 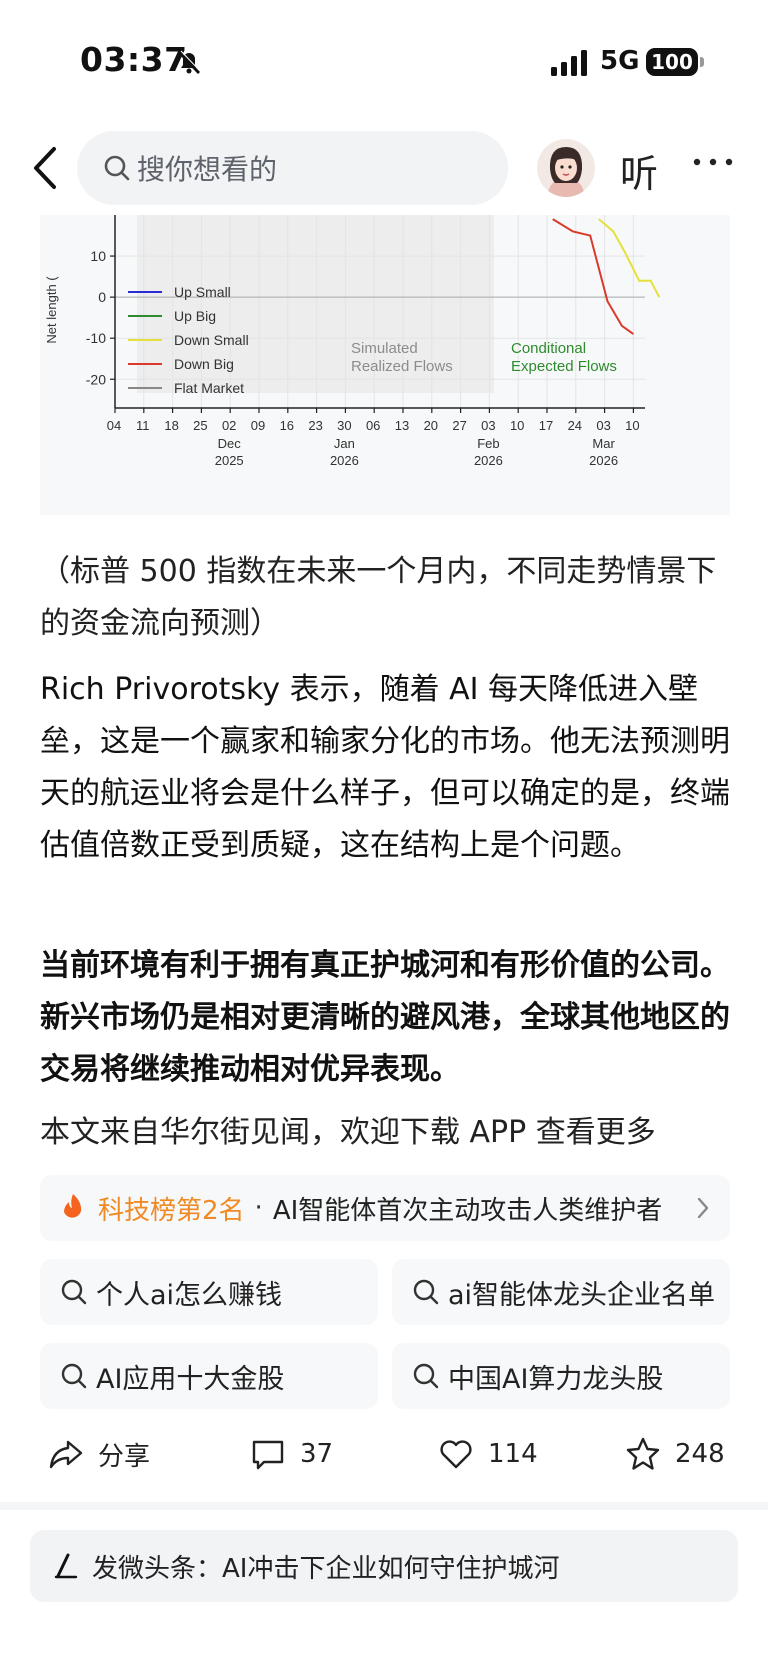 I want to click on suggestion-chip: ai智能体龙头企业名单, so click(x=561, y=1292).